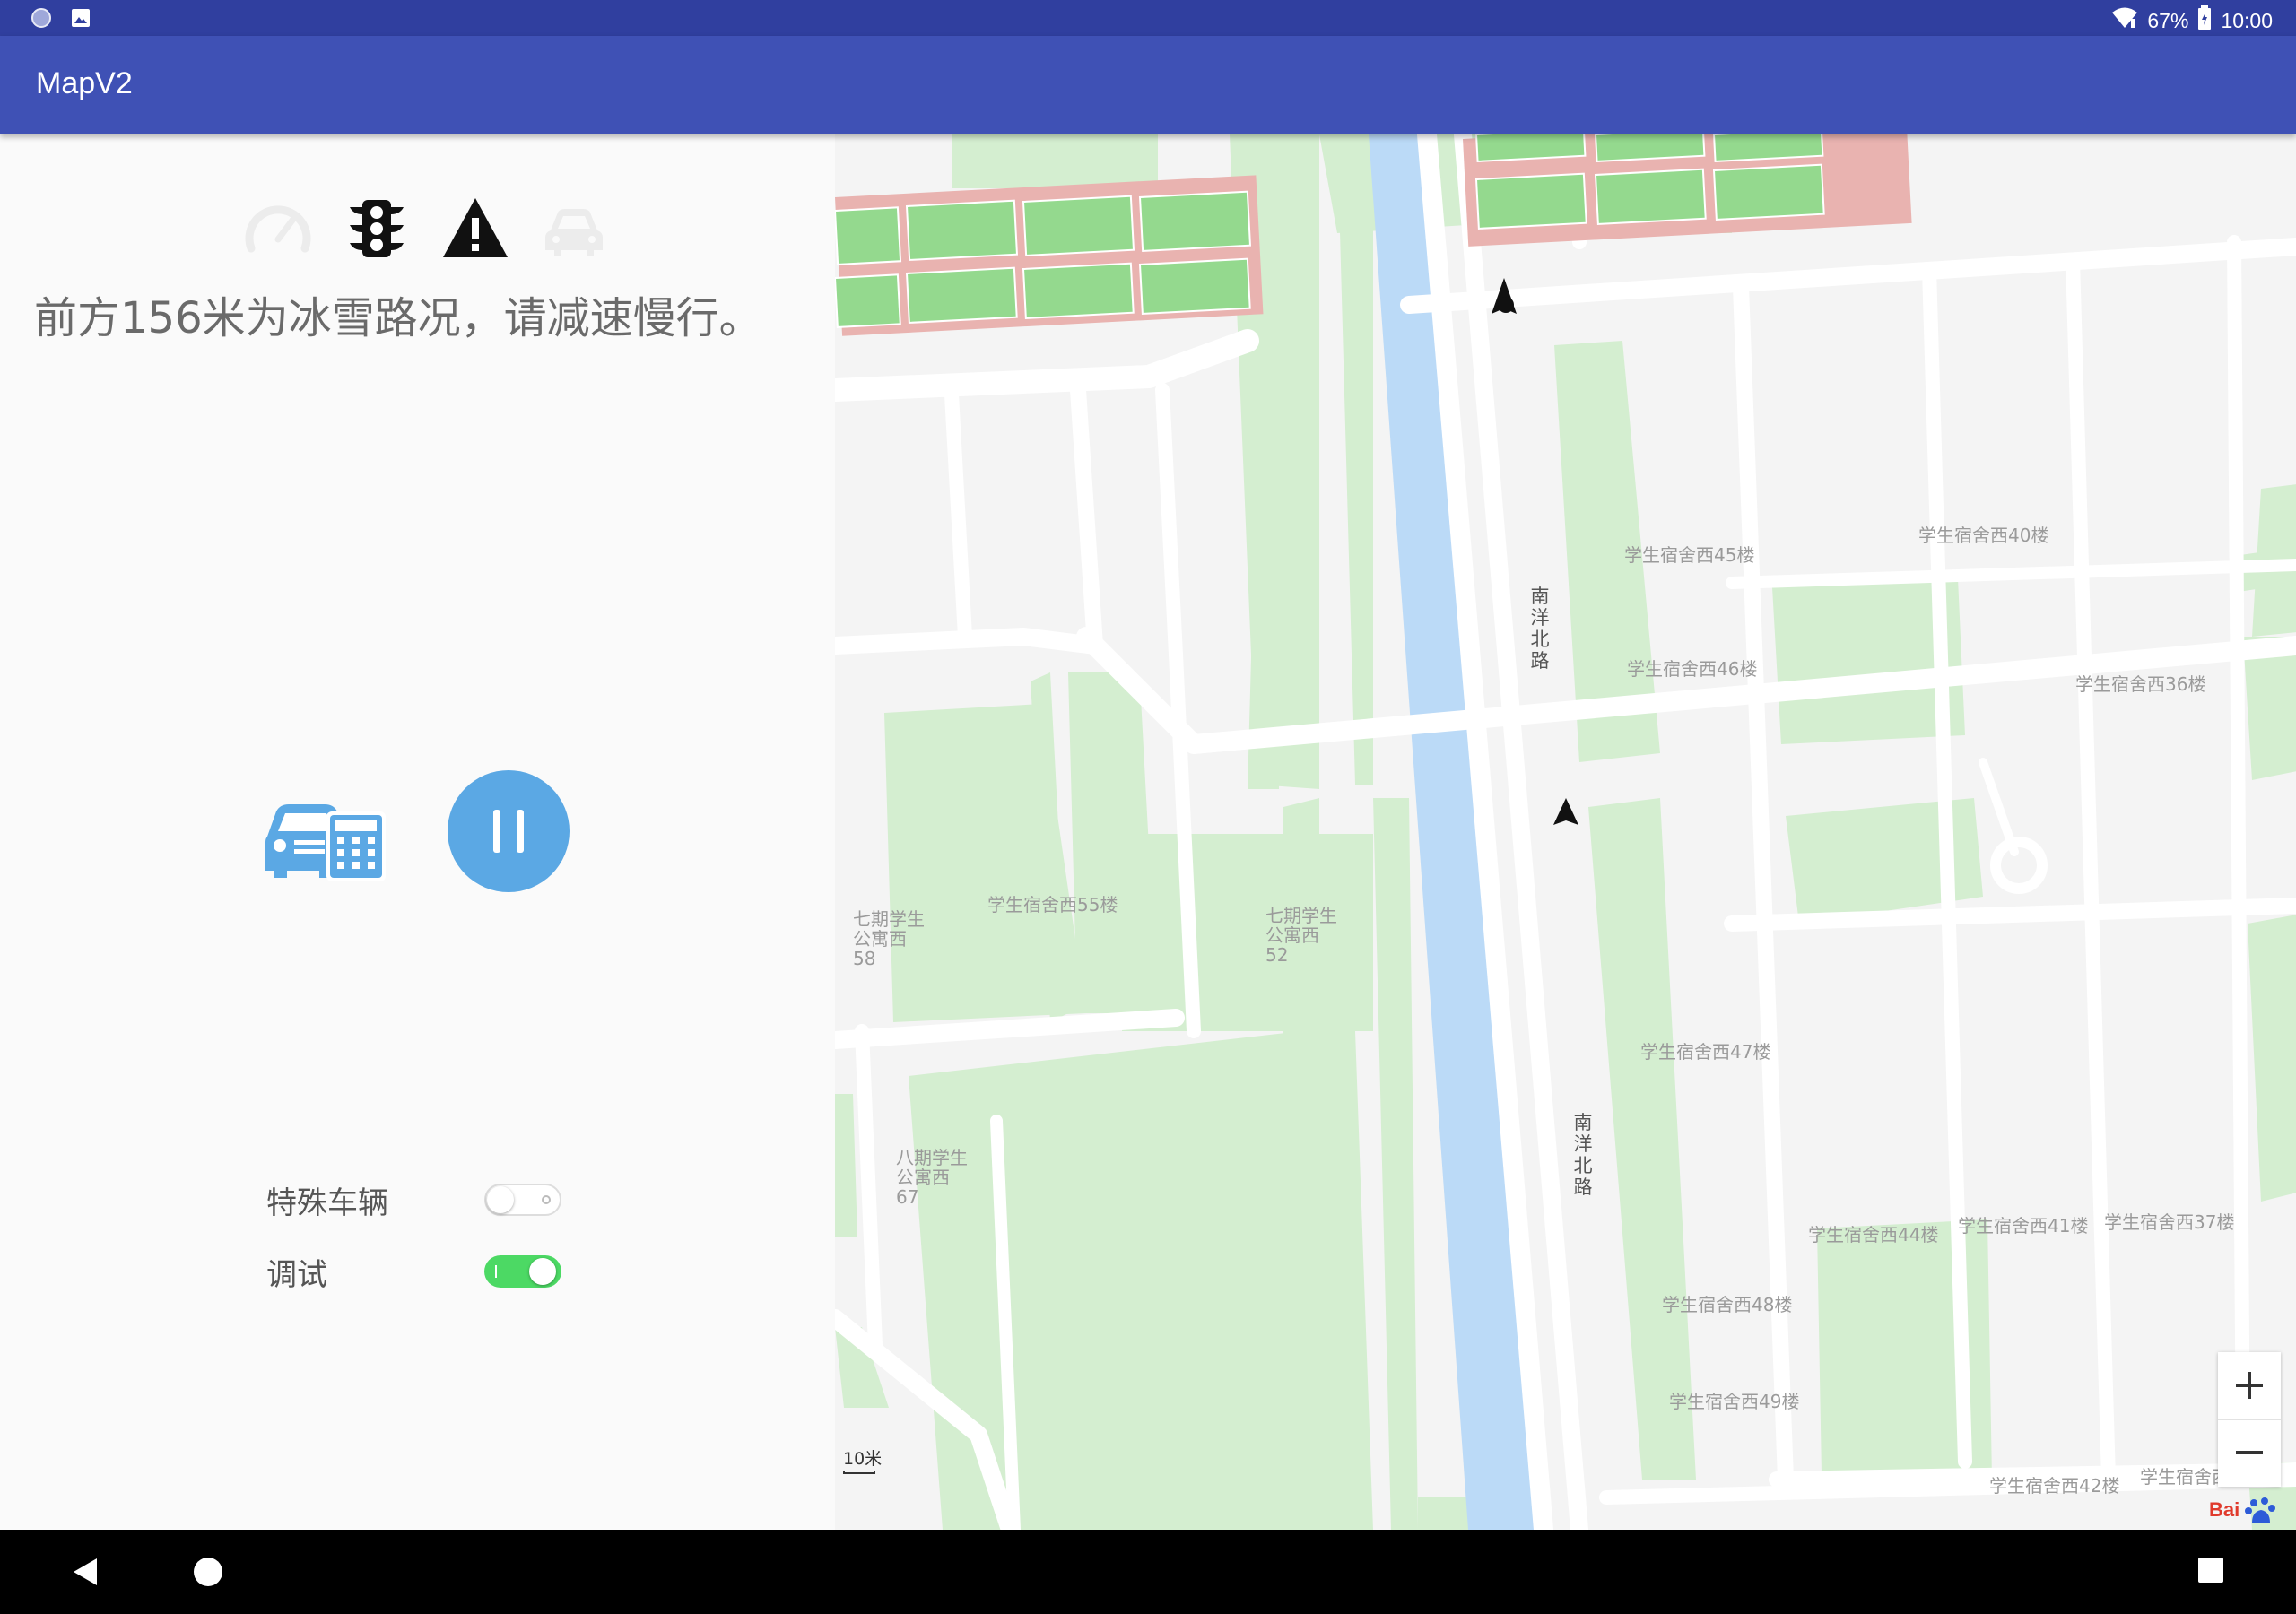 The image size is (2296, 1614). What do you see at coordinates (1983, 535) in the screenshot?
I see `map-label: 学生宿舍西40楼` at bounding box center [1983, 535].